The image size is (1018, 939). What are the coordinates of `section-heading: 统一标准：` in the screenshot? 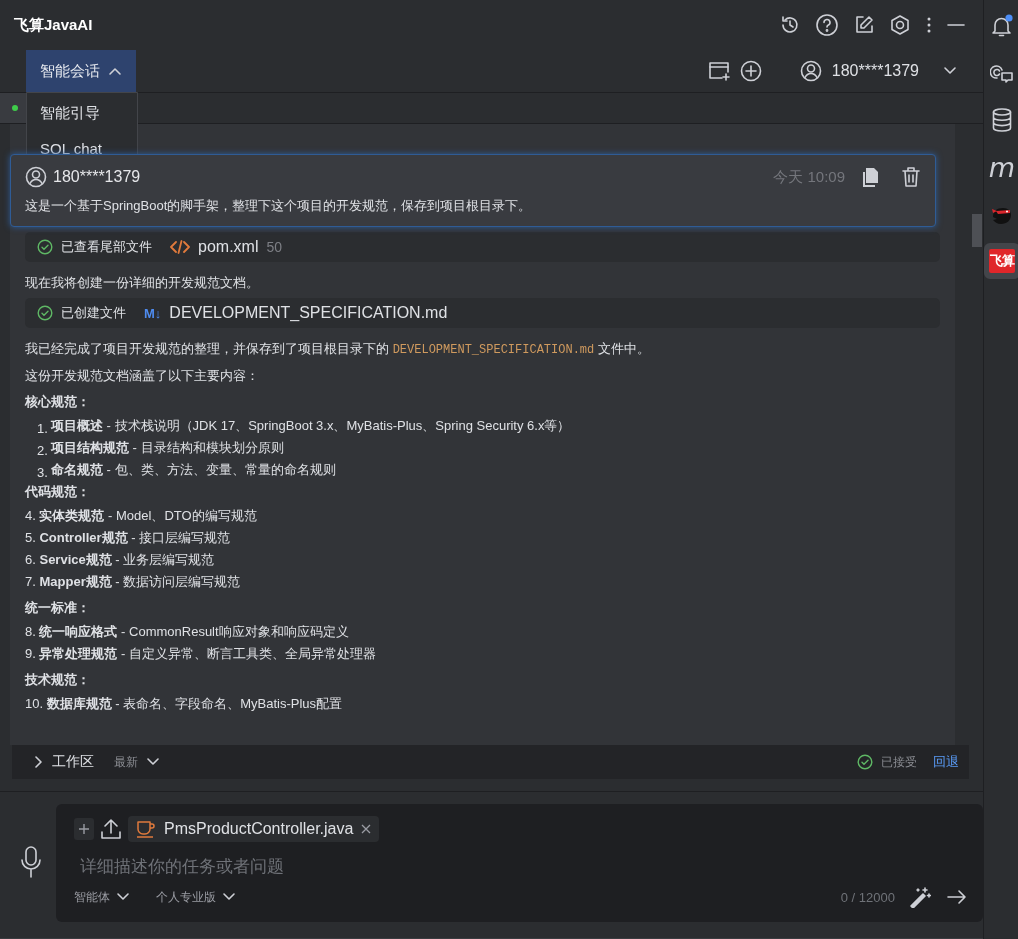 It's located at (58, 608).